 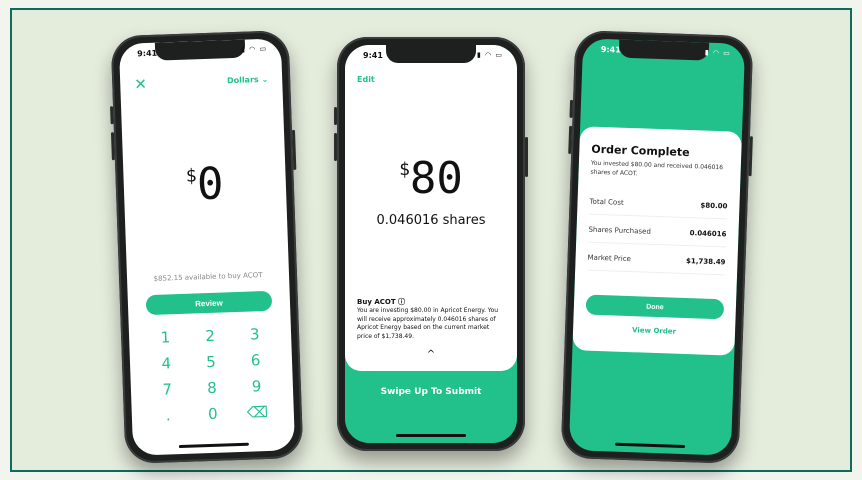 I want to click on amount-value: 80, so click(x=436, y=178).